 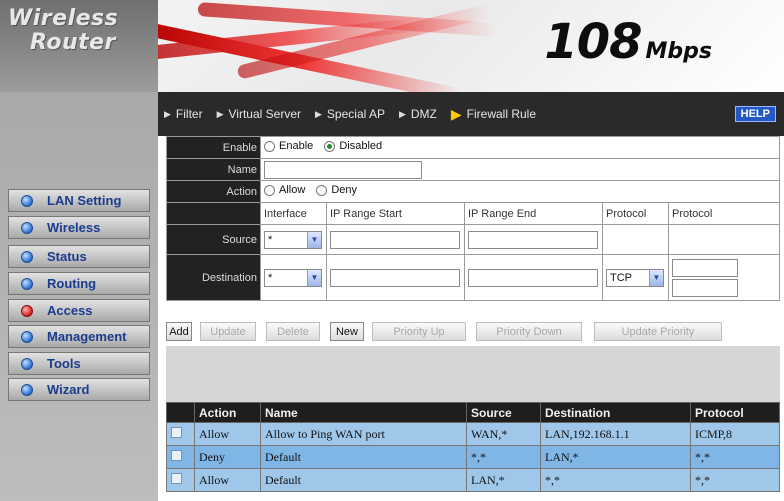 What do you see at coordinates (269, 146) in the screenshot?
I see `radio-icon` at bounding box center [269, 146].